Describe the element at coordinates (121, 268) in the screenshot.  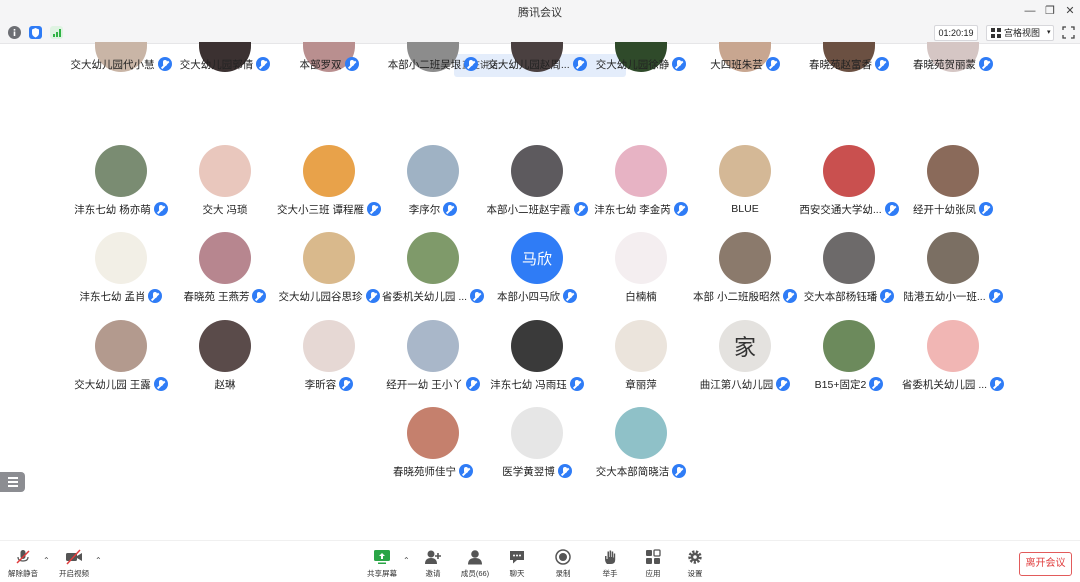
I see `participant-tile: 沣东七幼 孟肖` at that location.